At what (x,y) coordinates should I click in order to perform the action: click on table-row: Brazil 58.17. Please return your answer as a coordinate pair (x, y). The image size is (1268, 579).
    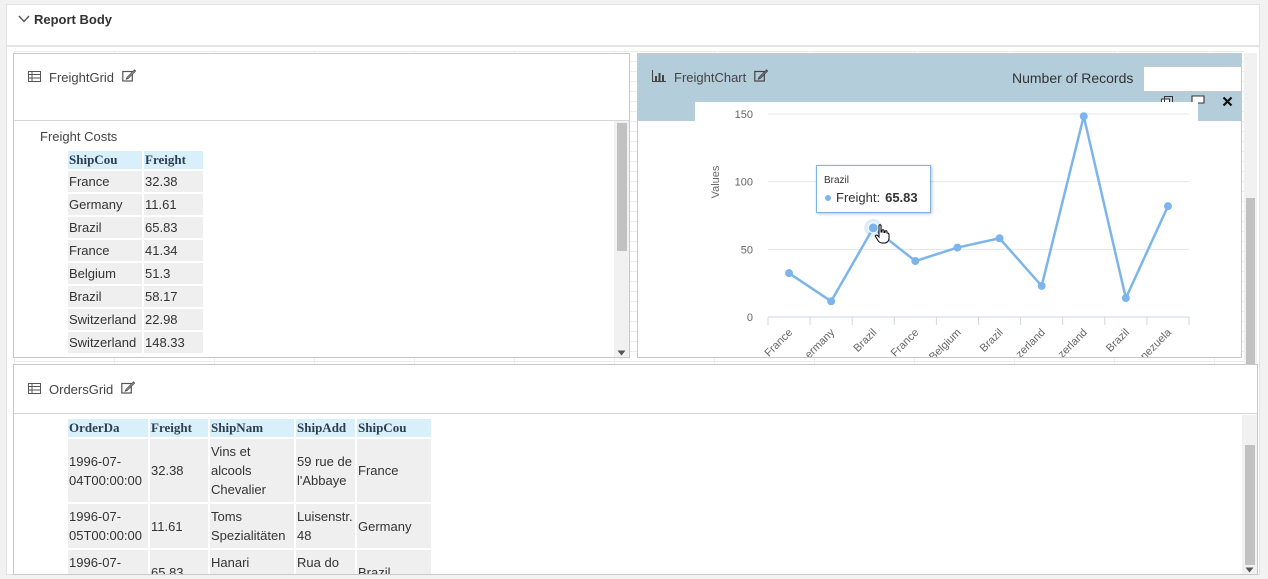
    Looking at the image, I should click on (135, 296).